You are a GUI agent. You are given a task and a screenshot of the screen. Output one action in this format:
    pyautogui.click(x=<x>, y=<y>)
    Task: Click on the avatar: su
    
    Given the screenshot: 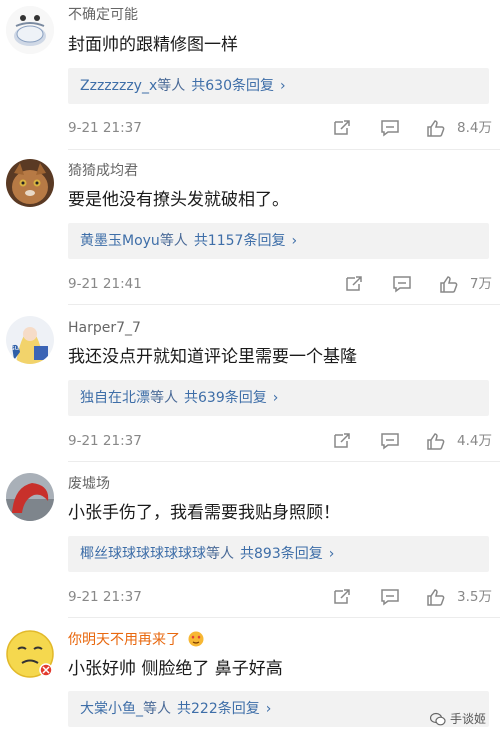 What is the action you would take?
    pyautogui.click(x=30, y=340)
    